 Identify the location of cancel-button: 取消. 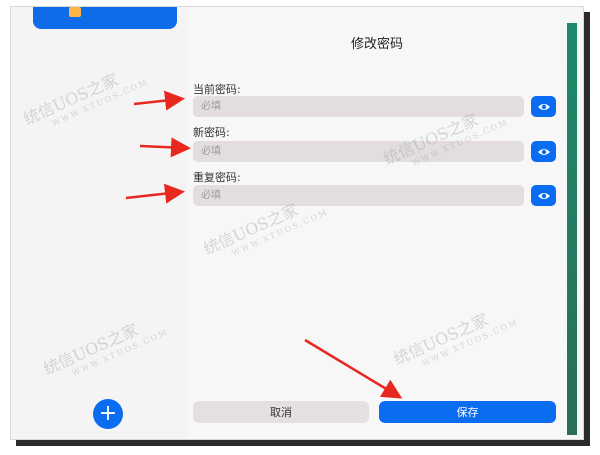
(281, 412).